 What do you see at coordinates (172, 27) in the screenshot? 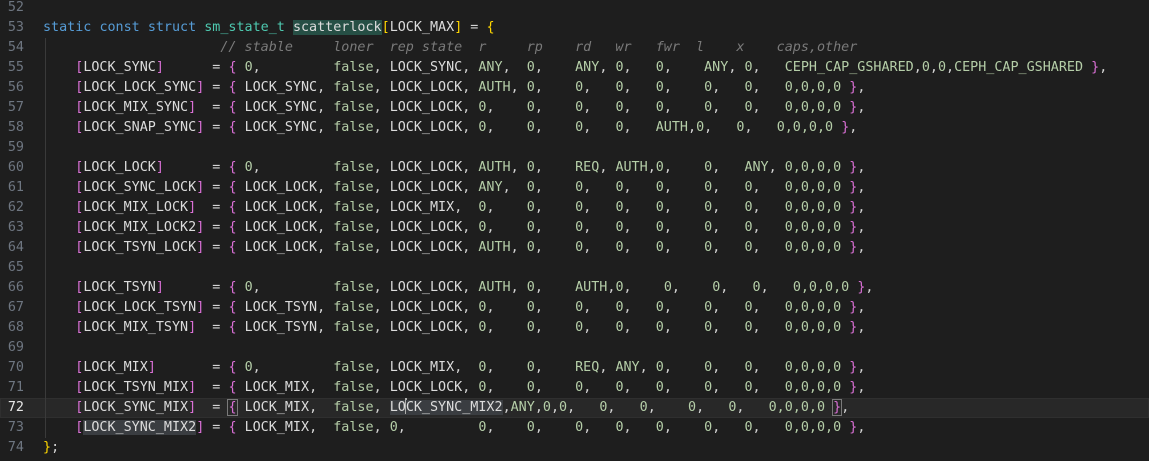
I see `code-token: struct` at bounding box center [172, 27].